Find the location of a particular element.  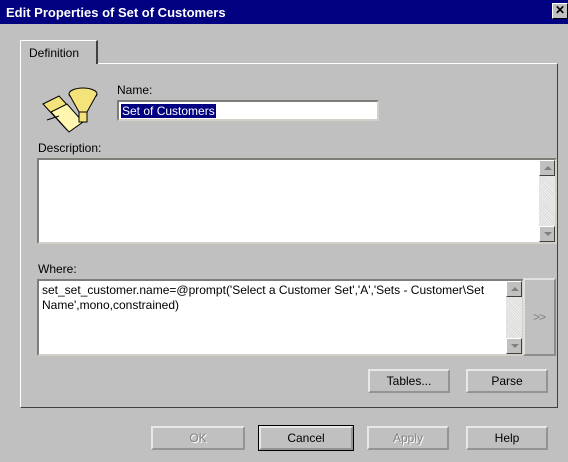

where-label: Where: is located at coordinates (57, 269).